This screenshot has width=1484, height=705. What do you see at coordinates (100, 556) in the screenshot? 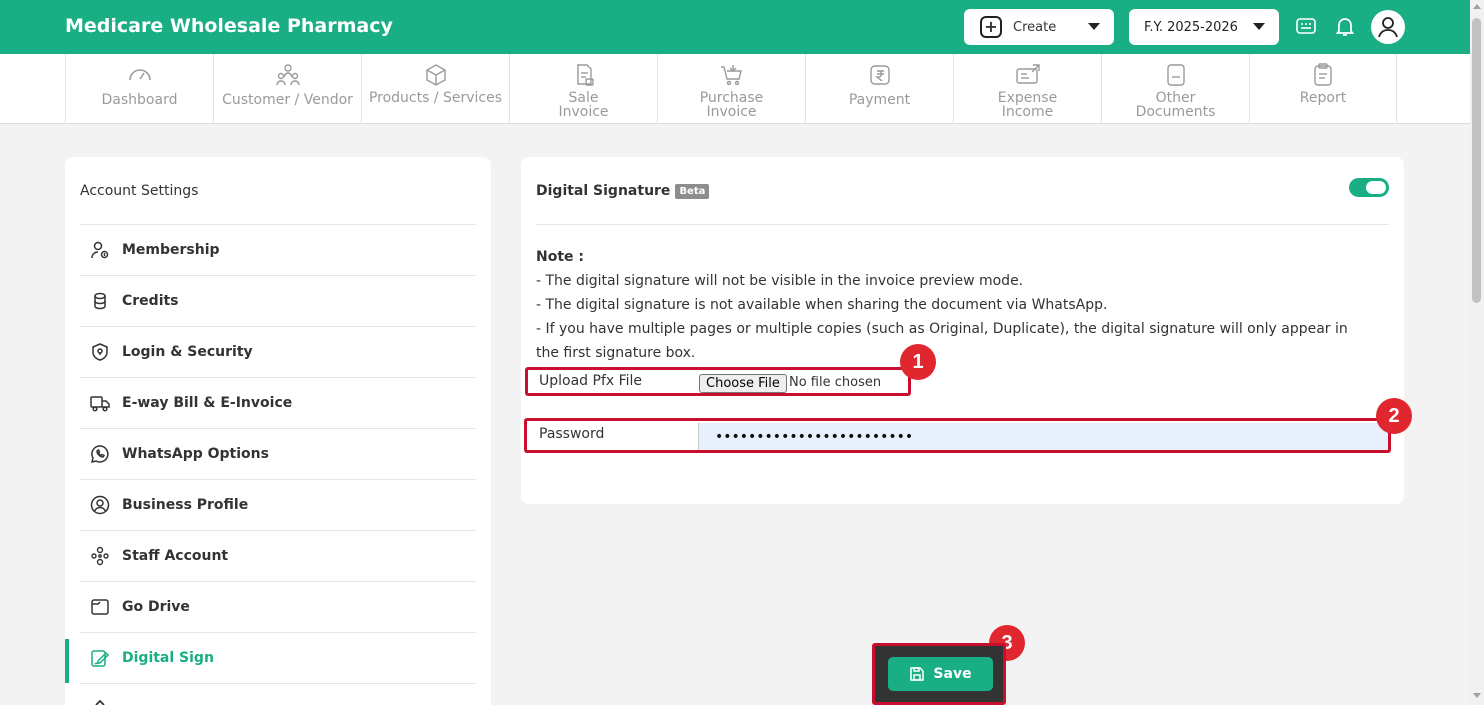
I see `staff-icon` at bounding box center [100, 556].